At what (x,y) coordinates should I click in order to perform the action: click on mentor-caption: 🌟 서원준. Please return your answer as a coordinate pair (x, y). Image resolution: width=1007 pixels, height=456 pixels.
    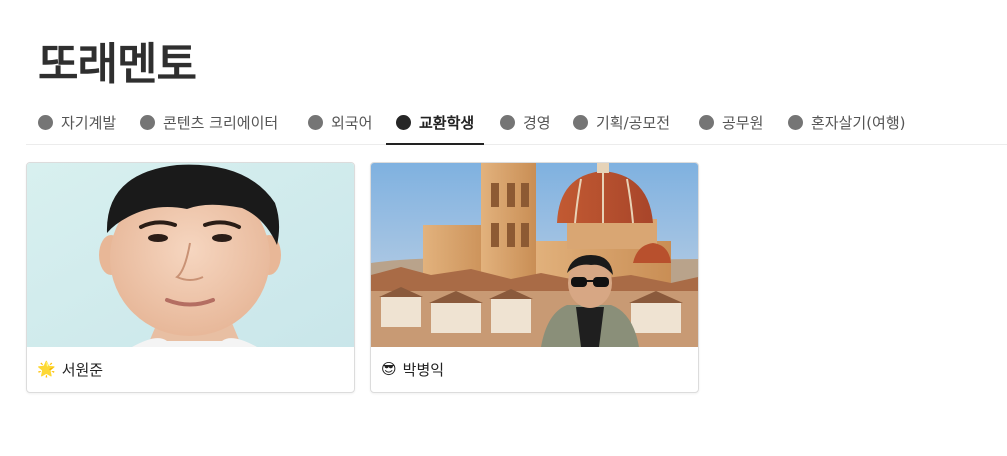
    Looking at the image, I should click on (190, 369).